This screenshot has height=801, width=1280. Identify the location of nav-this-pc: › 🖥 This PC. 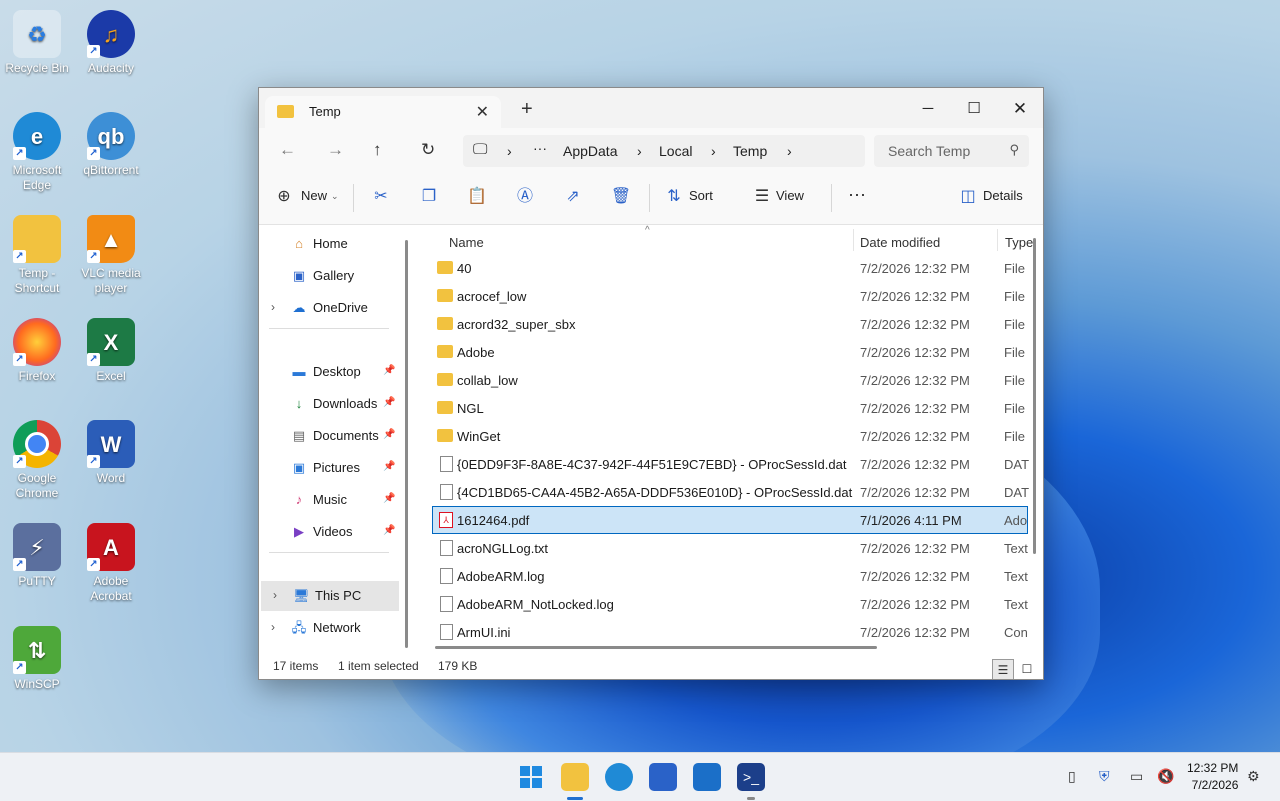
(330, 596).